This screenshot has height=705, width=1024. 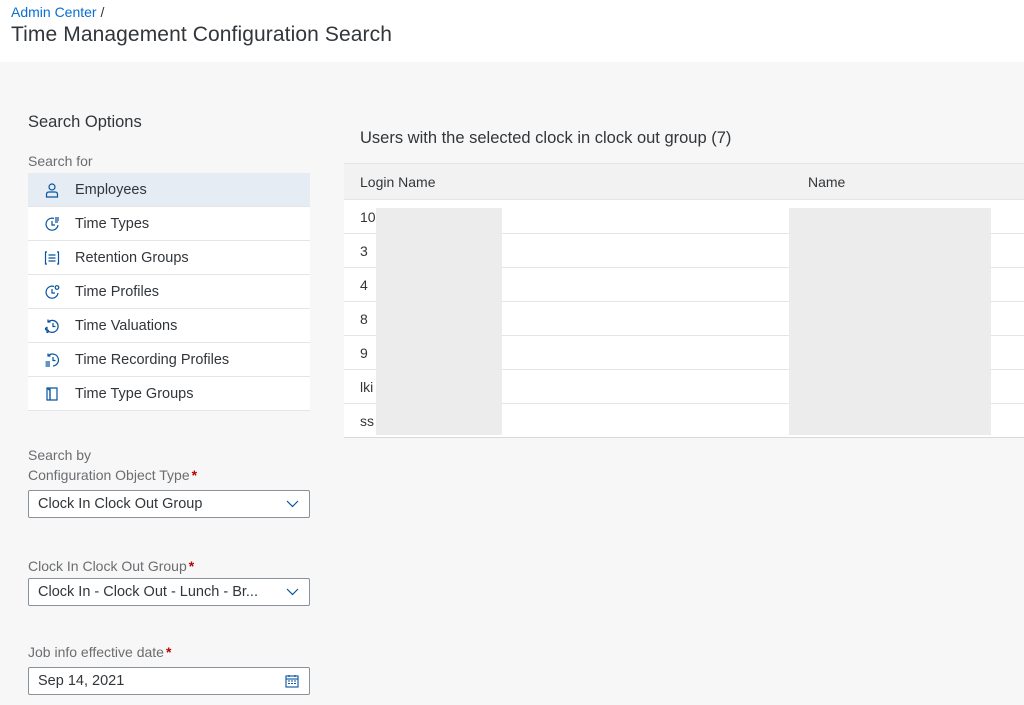 What do you see at coordinates (96, 652) in the screenshot?
I see `date-label-text: Job info effective date` at bounding box center [96, 652].